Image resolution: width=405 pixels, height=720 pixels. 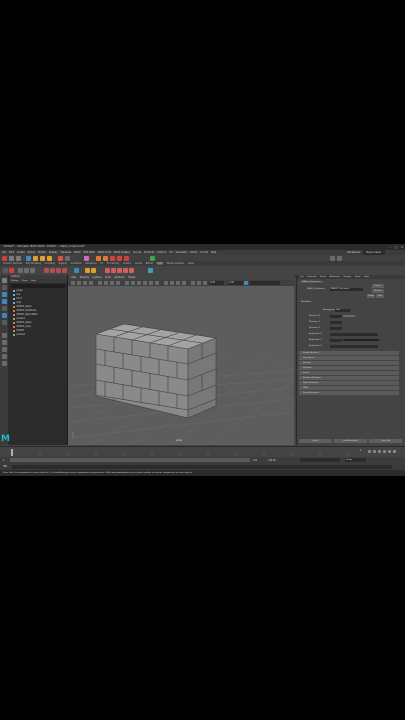 What do you see at coordinates (157, 283) in the screenshot?
I see `shadows-icon` at bounding box center [157, 283].